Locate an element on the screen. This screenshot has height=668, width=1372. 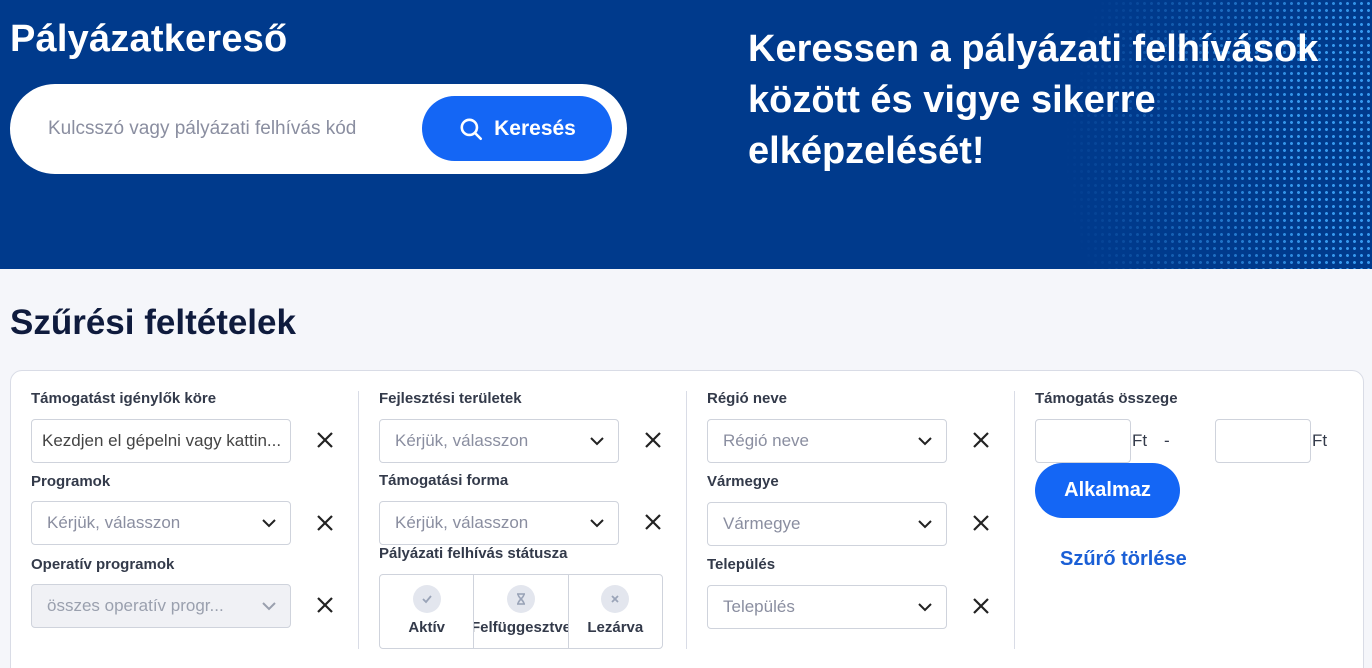
call-status-label: Pályázati felhívás státusza is located at coordinates (473, 553).